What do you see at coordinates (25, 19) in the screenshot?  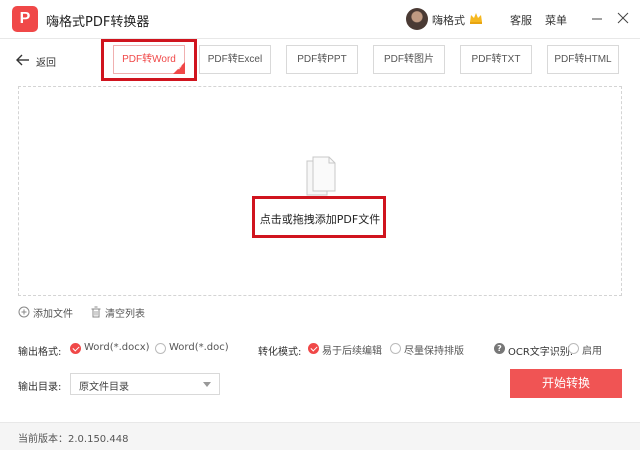 I see `app-logo: P` at bounding box center [25, 19].